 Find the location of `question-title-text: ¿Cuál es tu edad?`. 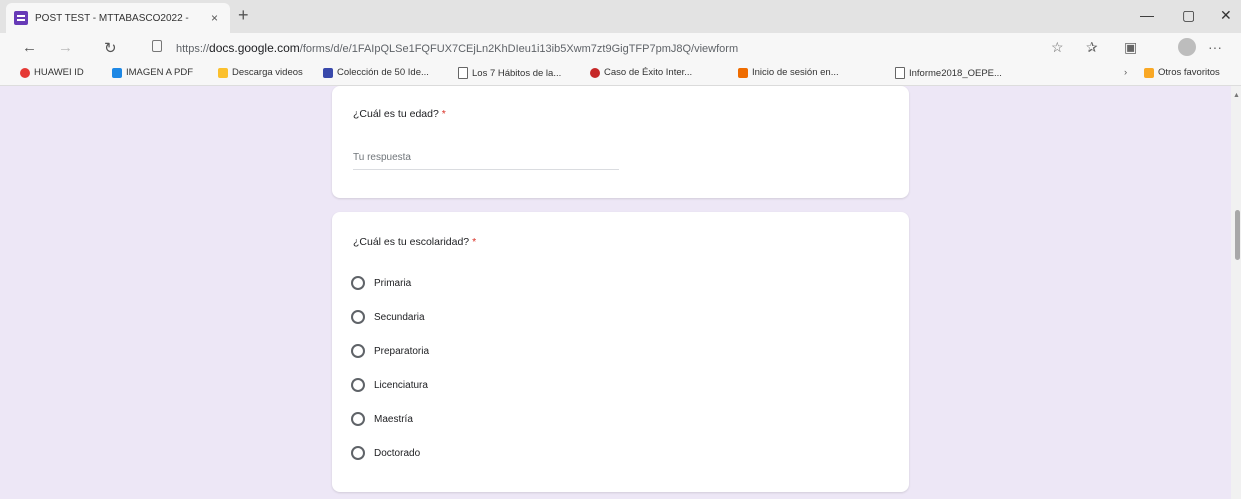

question-title-text: ¿Cuál es tu edad? is located at coordinates (396, 114).